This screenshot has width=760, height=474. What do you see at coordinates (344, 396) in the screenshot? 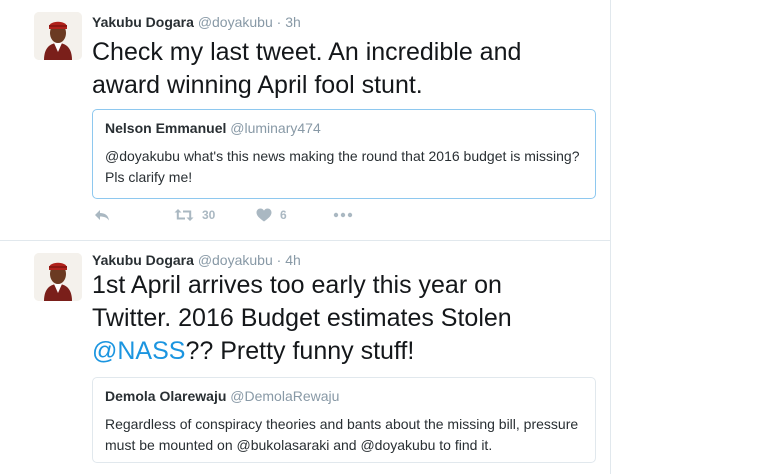
I see `quoted-header: Demola Olarewaju @DemolaRewaju` at bounding box center [344, 396].